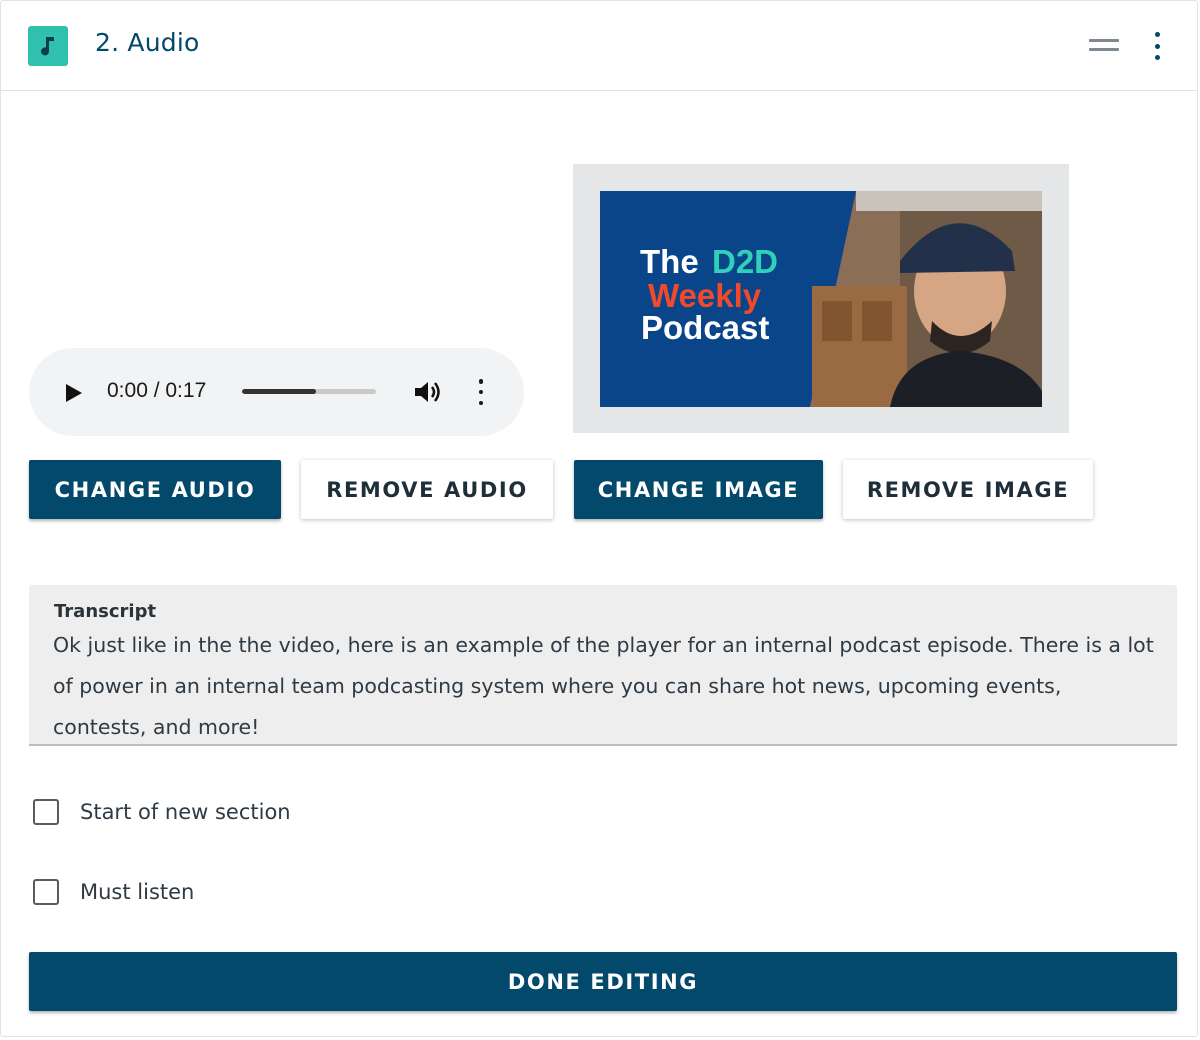 This screenshot has width=1200, height=1040. I want to click on player-more-icon, so click(481, 392).